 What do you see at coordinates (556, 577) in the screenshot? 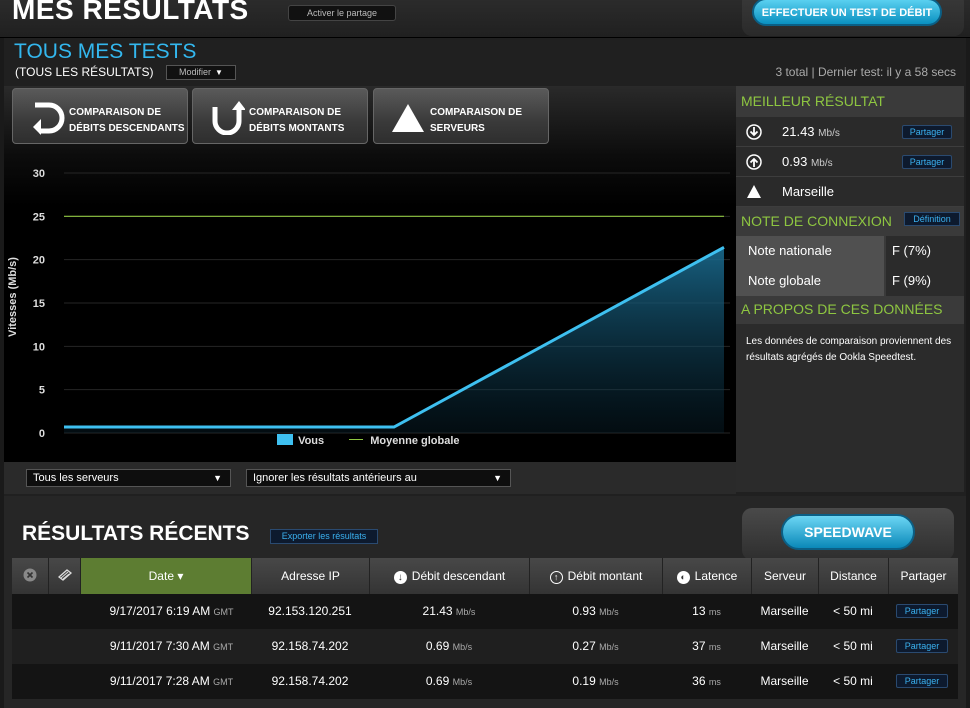
I see `upload-icon: ↑` at bounding box center [556, 577].